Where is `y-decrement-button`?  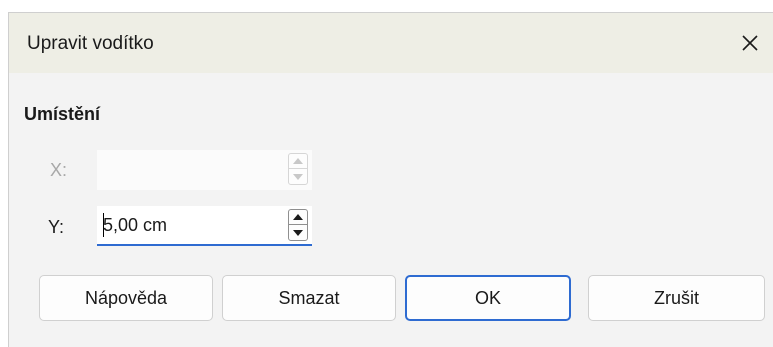
y-decrement-button is located at coordinates (298, 232).